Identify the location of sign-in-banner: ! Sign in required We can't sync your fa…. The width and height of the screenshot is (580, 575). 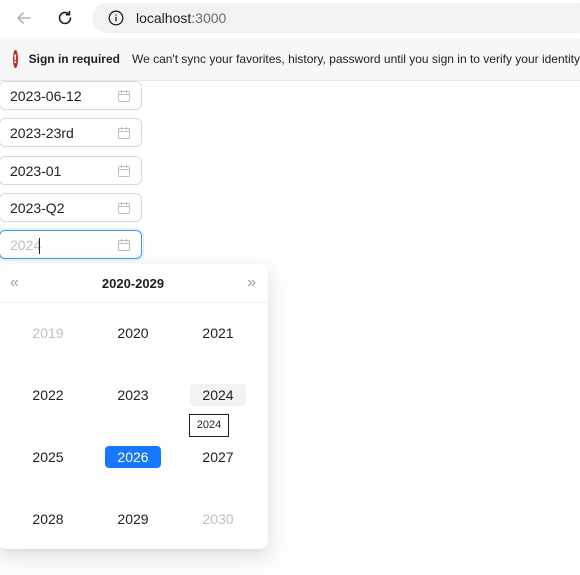
(290, 59).